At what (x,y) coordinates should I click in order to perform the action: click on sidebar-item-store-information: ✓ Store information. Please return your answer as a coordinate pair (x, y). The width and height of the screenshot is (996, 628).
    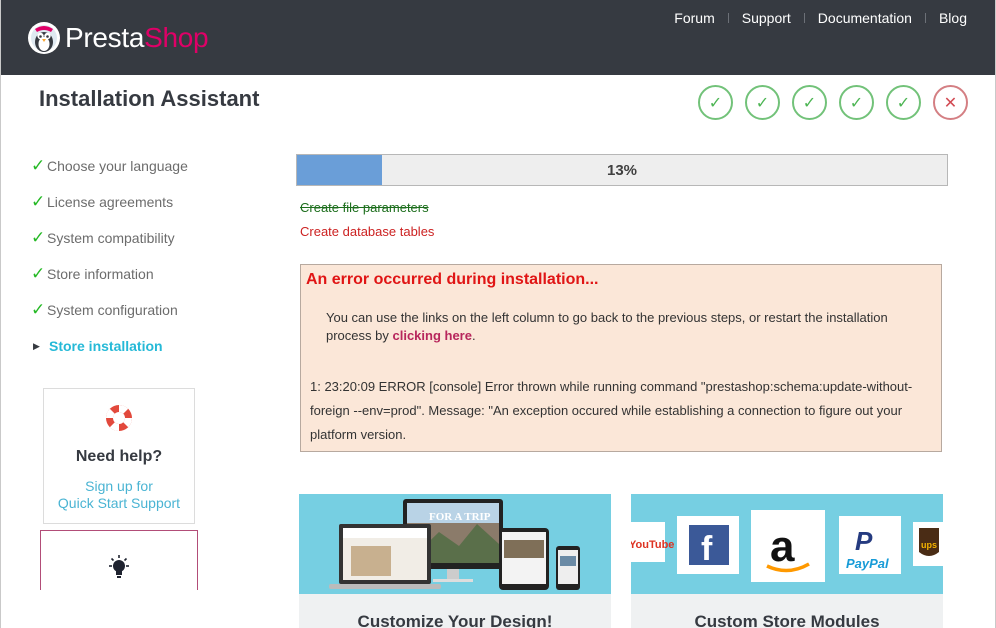
    Looking at the image, I should click on (109, 274).